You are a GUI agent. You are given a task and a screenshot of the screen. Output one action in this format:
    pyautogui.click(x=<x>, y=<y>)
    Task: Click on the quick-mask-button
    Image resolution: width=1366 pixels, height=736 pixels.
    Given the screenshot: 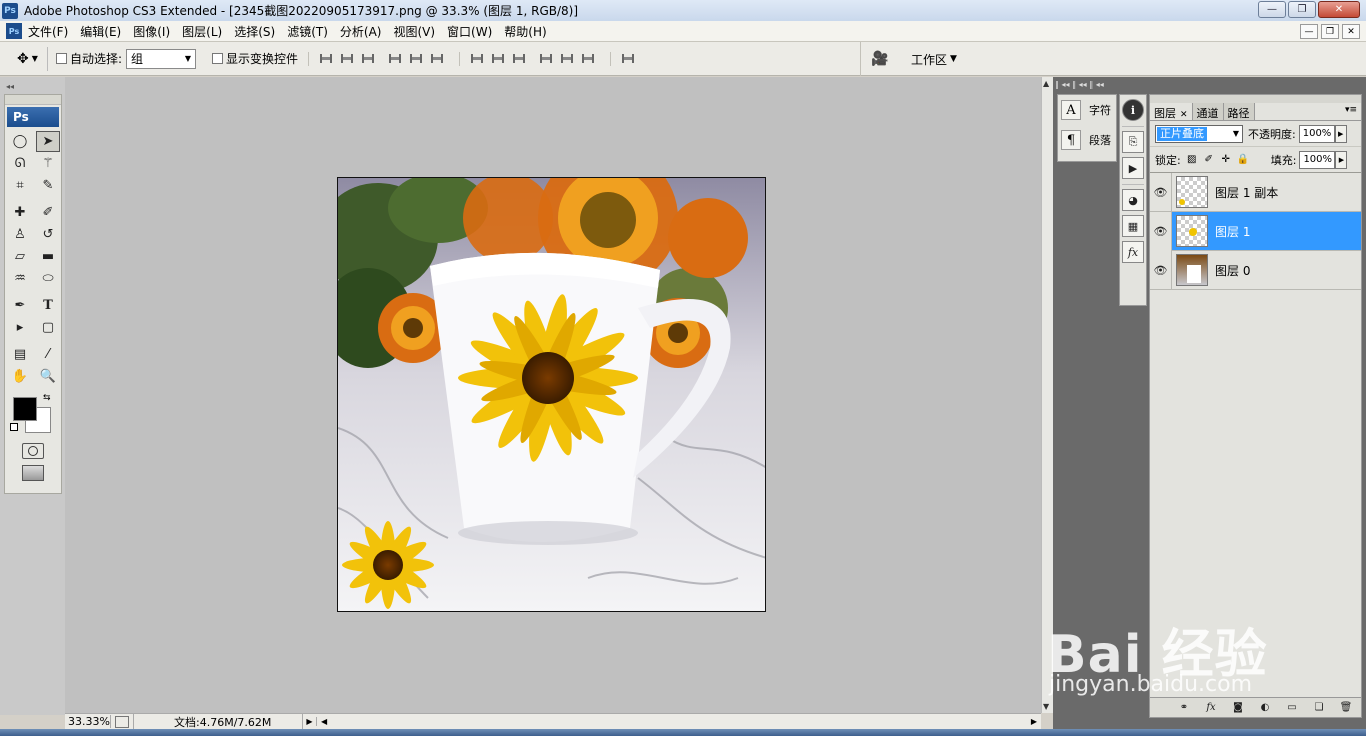 What is the action you would take?
    pyautogui.click(x=33, y=451)
    